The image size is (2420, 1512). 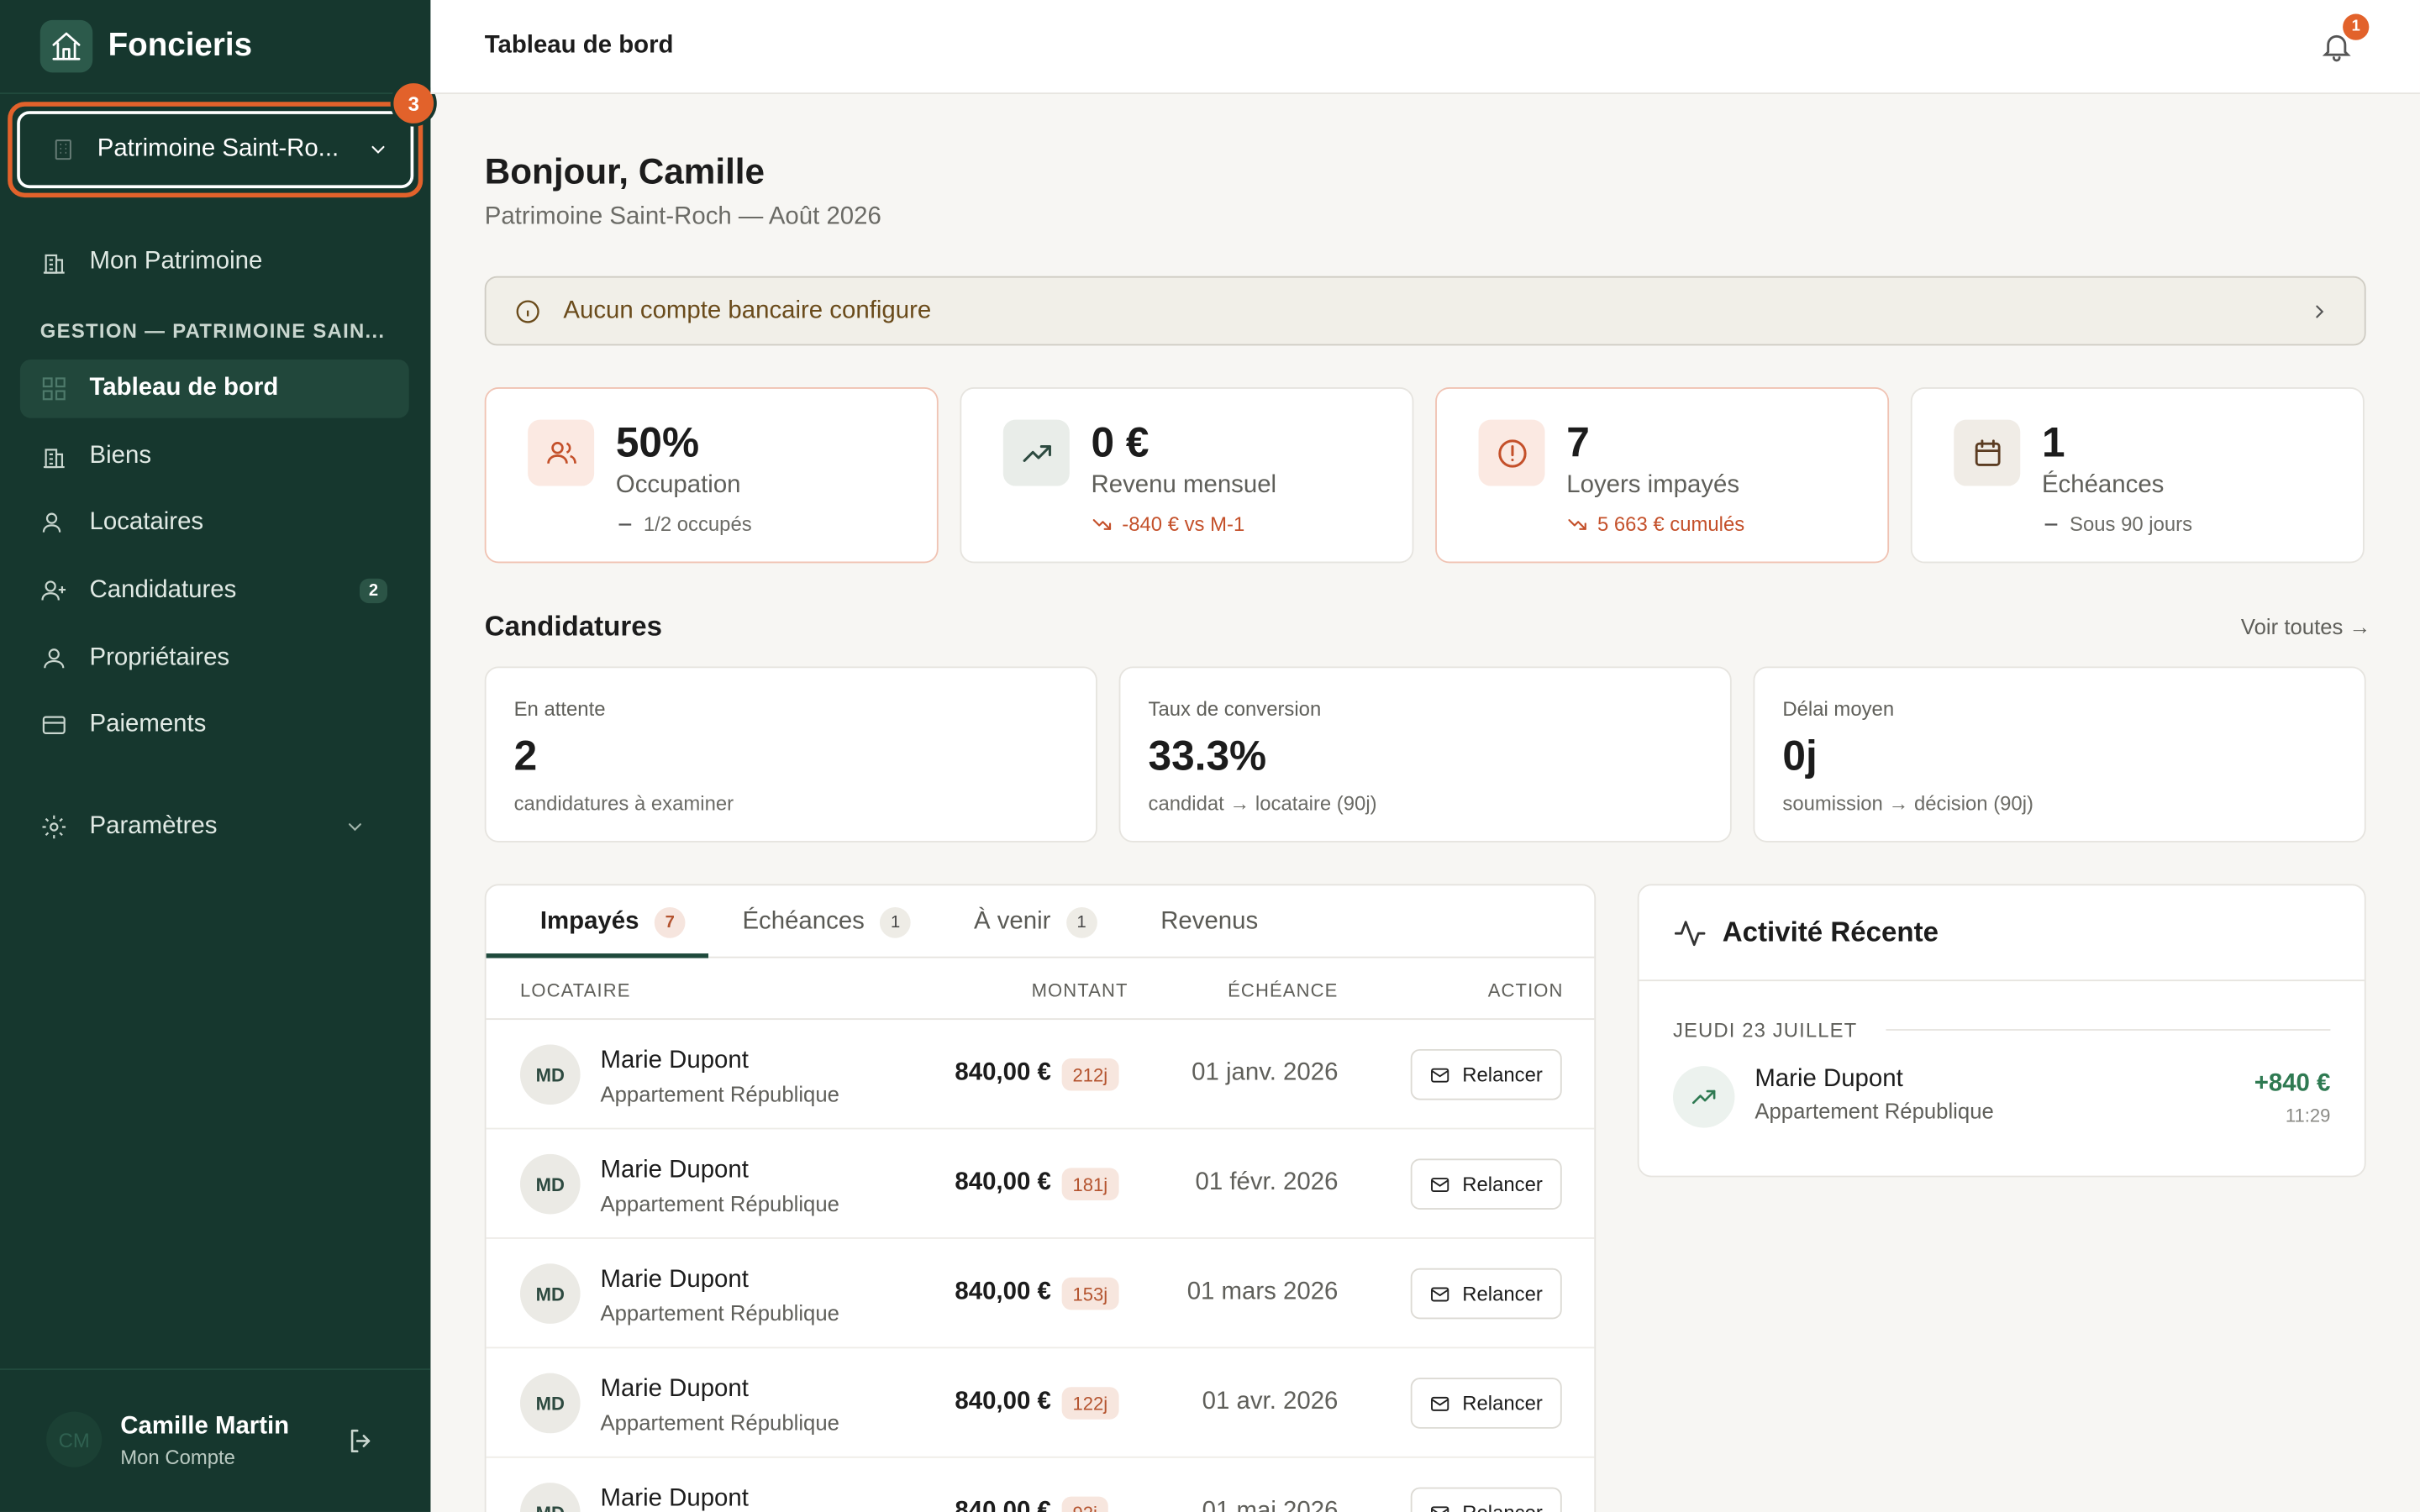 I want to click on card-label: Délai moyen, so click(x=1839, y=709).